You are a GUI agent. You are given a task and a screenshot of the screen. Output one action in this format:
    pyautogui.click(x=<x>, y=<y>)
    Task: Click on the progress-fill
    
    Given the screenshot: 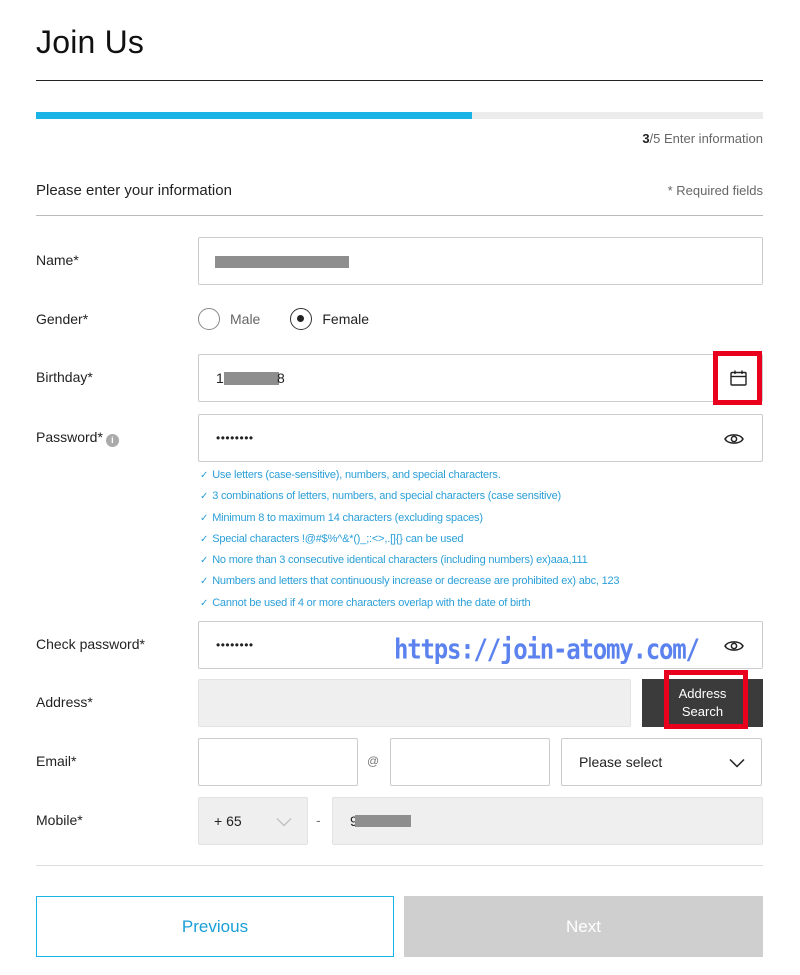 What is the action you would take?
    pyautogui.click(x=254, y=115)
    